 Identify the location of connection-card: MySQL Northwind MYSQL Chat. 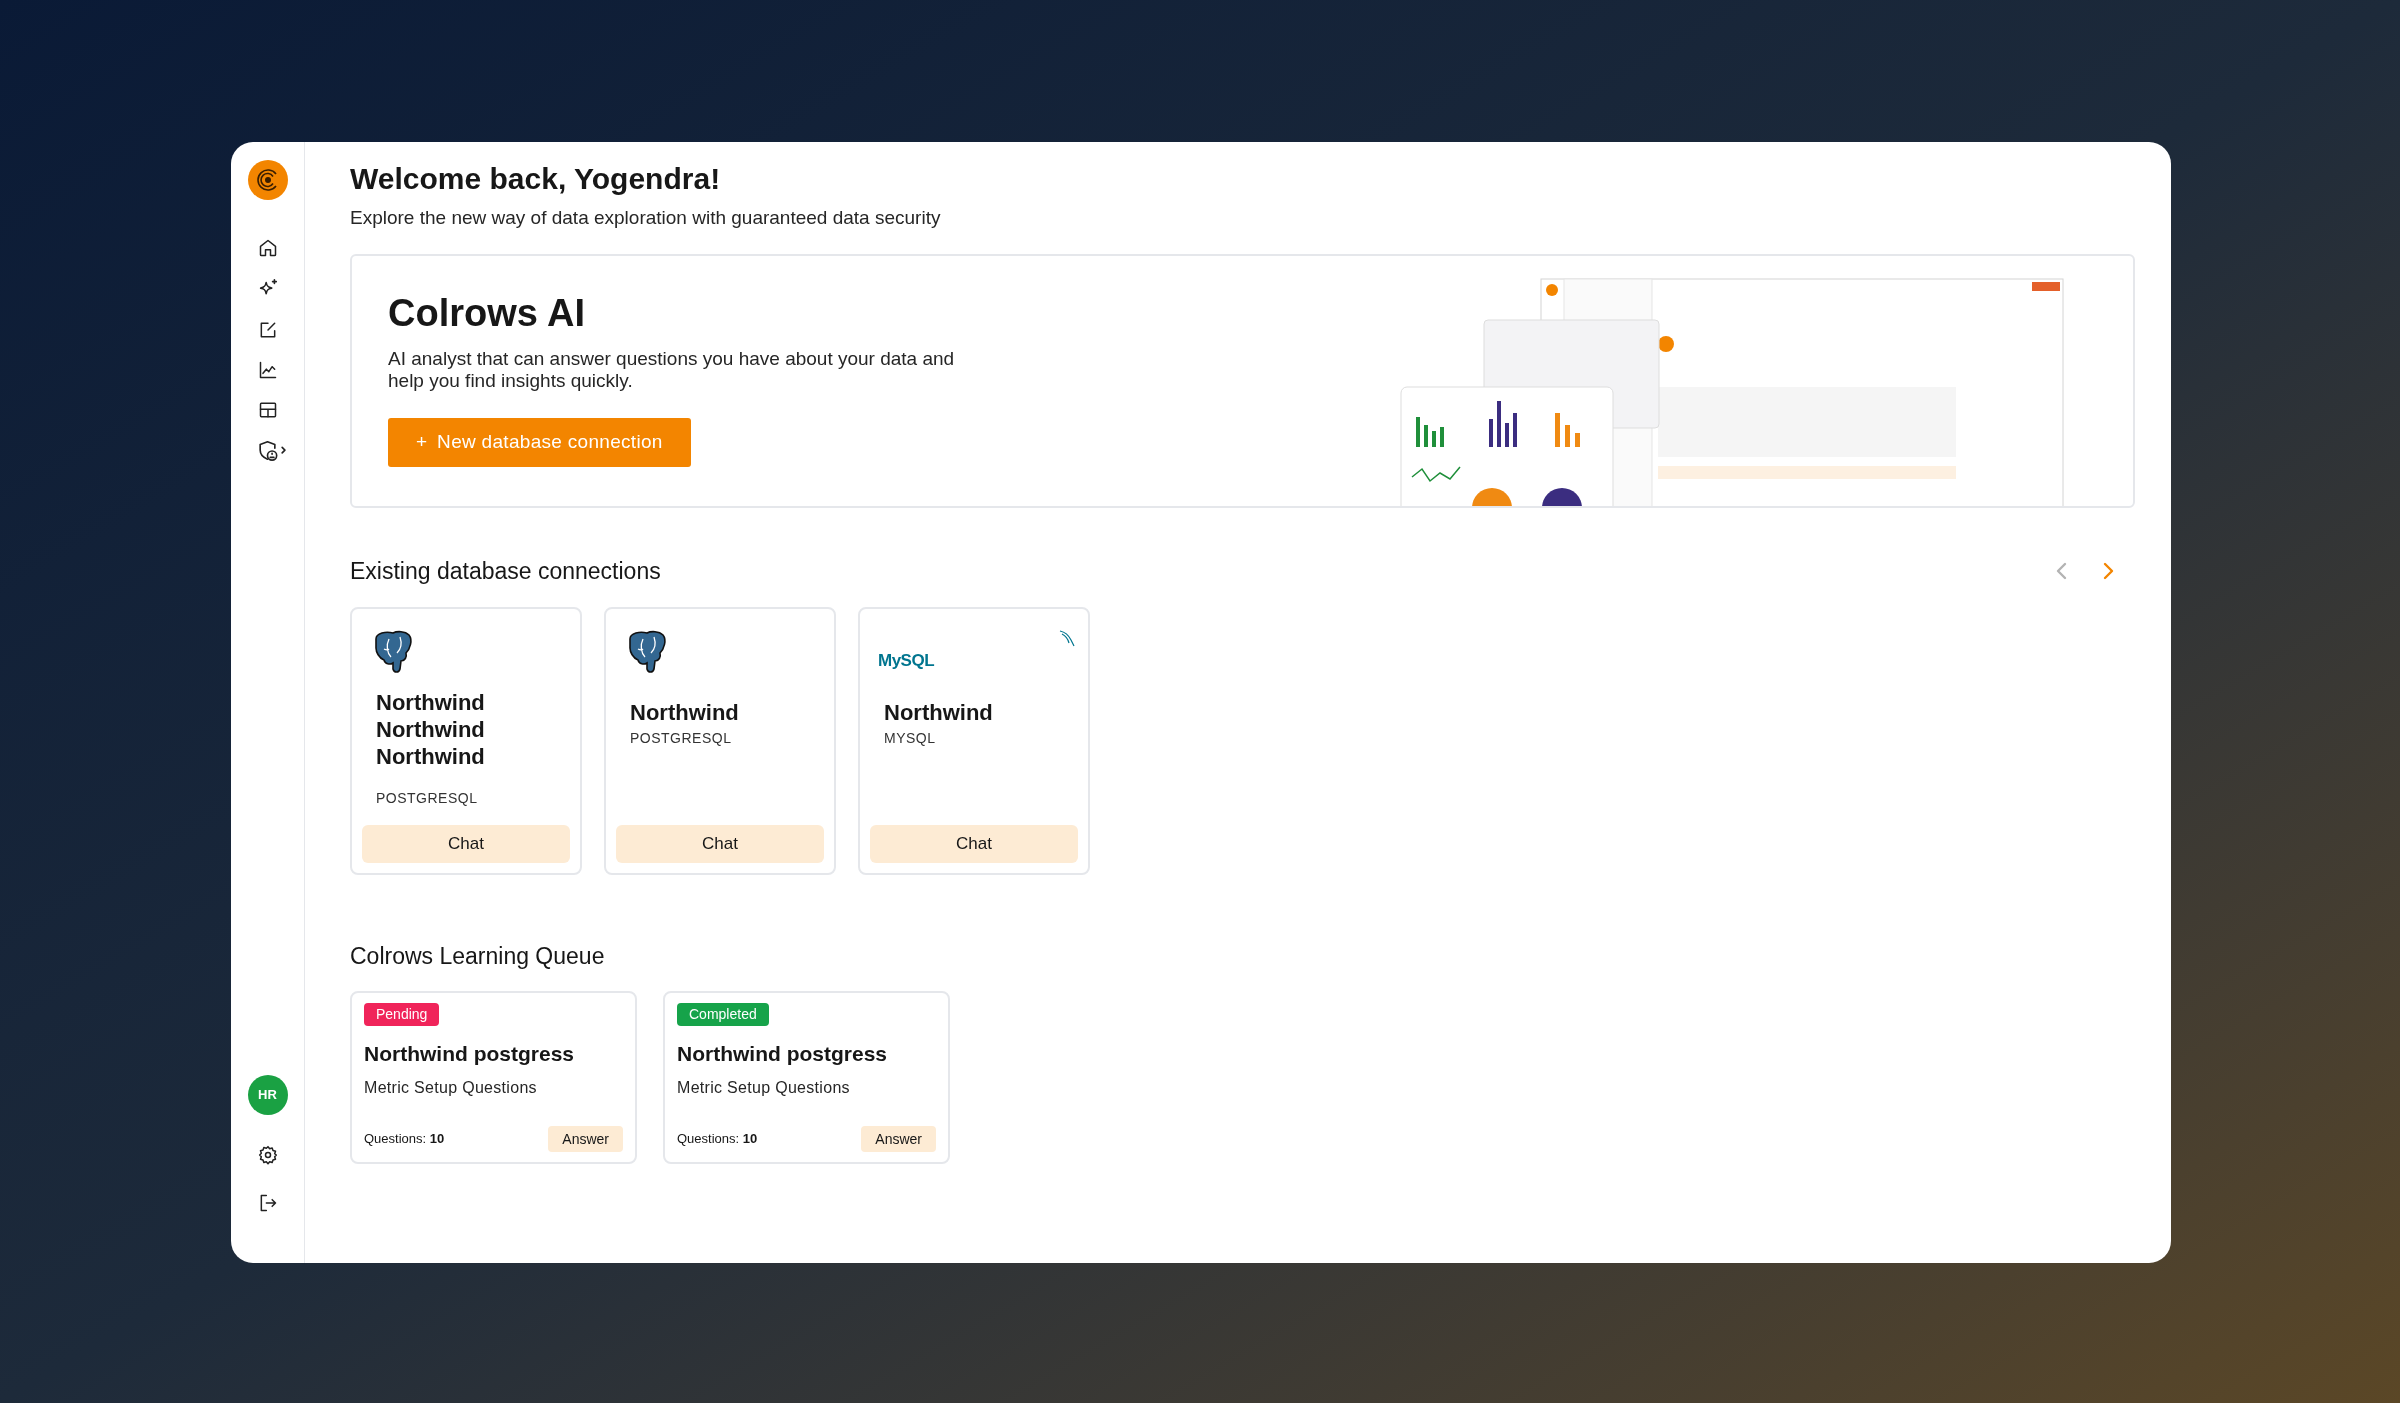
(974, 740).